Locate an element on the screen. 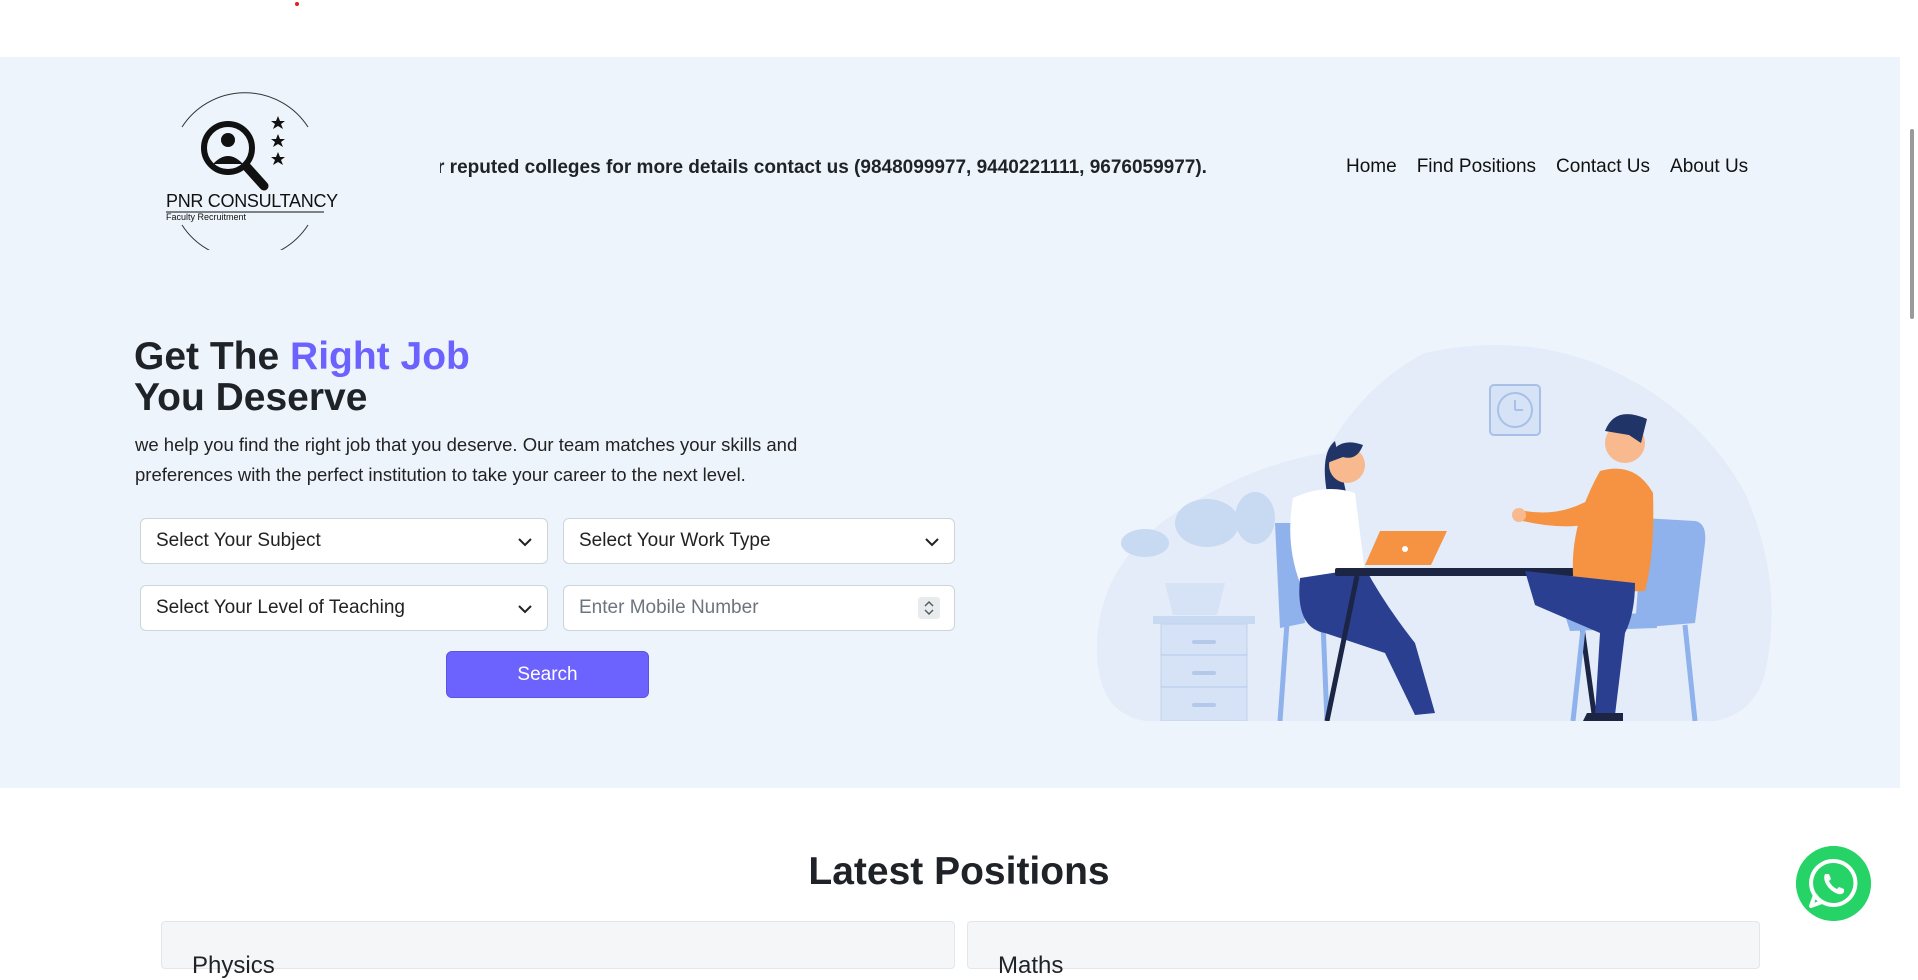  whatsapp-icon is located at coordinates (1833, 883).